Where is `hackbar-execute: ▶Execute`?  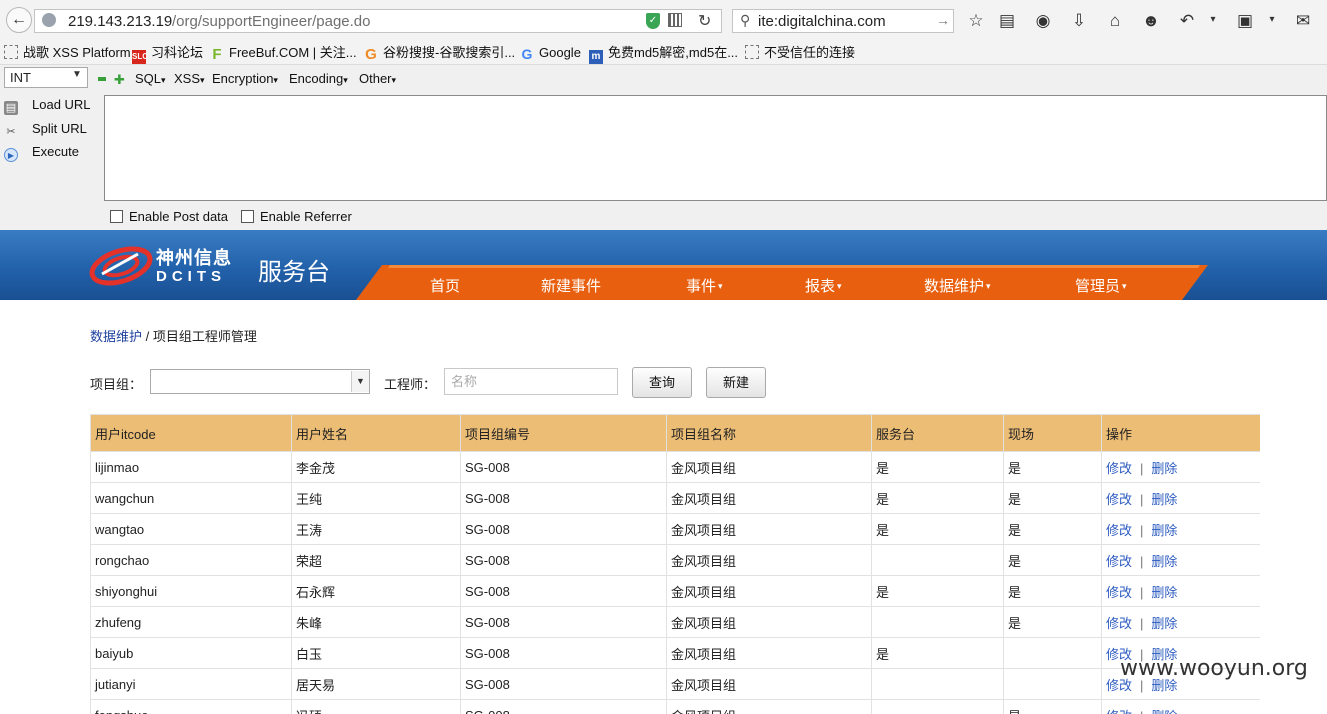 hackbar-execute: ▶Execute is located at coordinates (41, 153).